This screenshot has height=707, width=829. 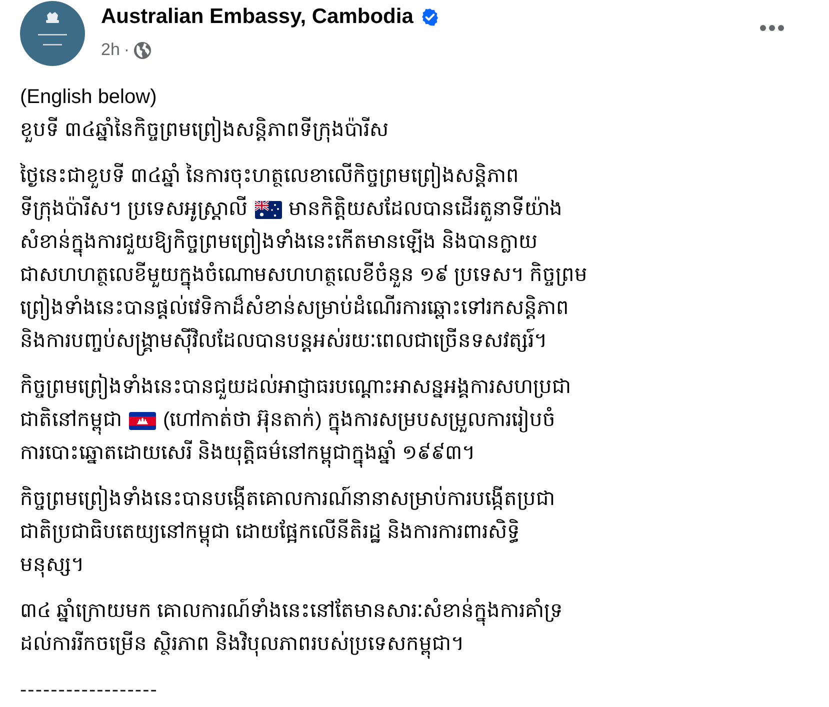 I want to click on post-text-line: កិច្ចព្រមព្រៀងទាំងនេះបានបង្កើតគោលការណ៍នានាសម្រាប់ការបង្កើតប្រជា, so click(x=287, y=499).